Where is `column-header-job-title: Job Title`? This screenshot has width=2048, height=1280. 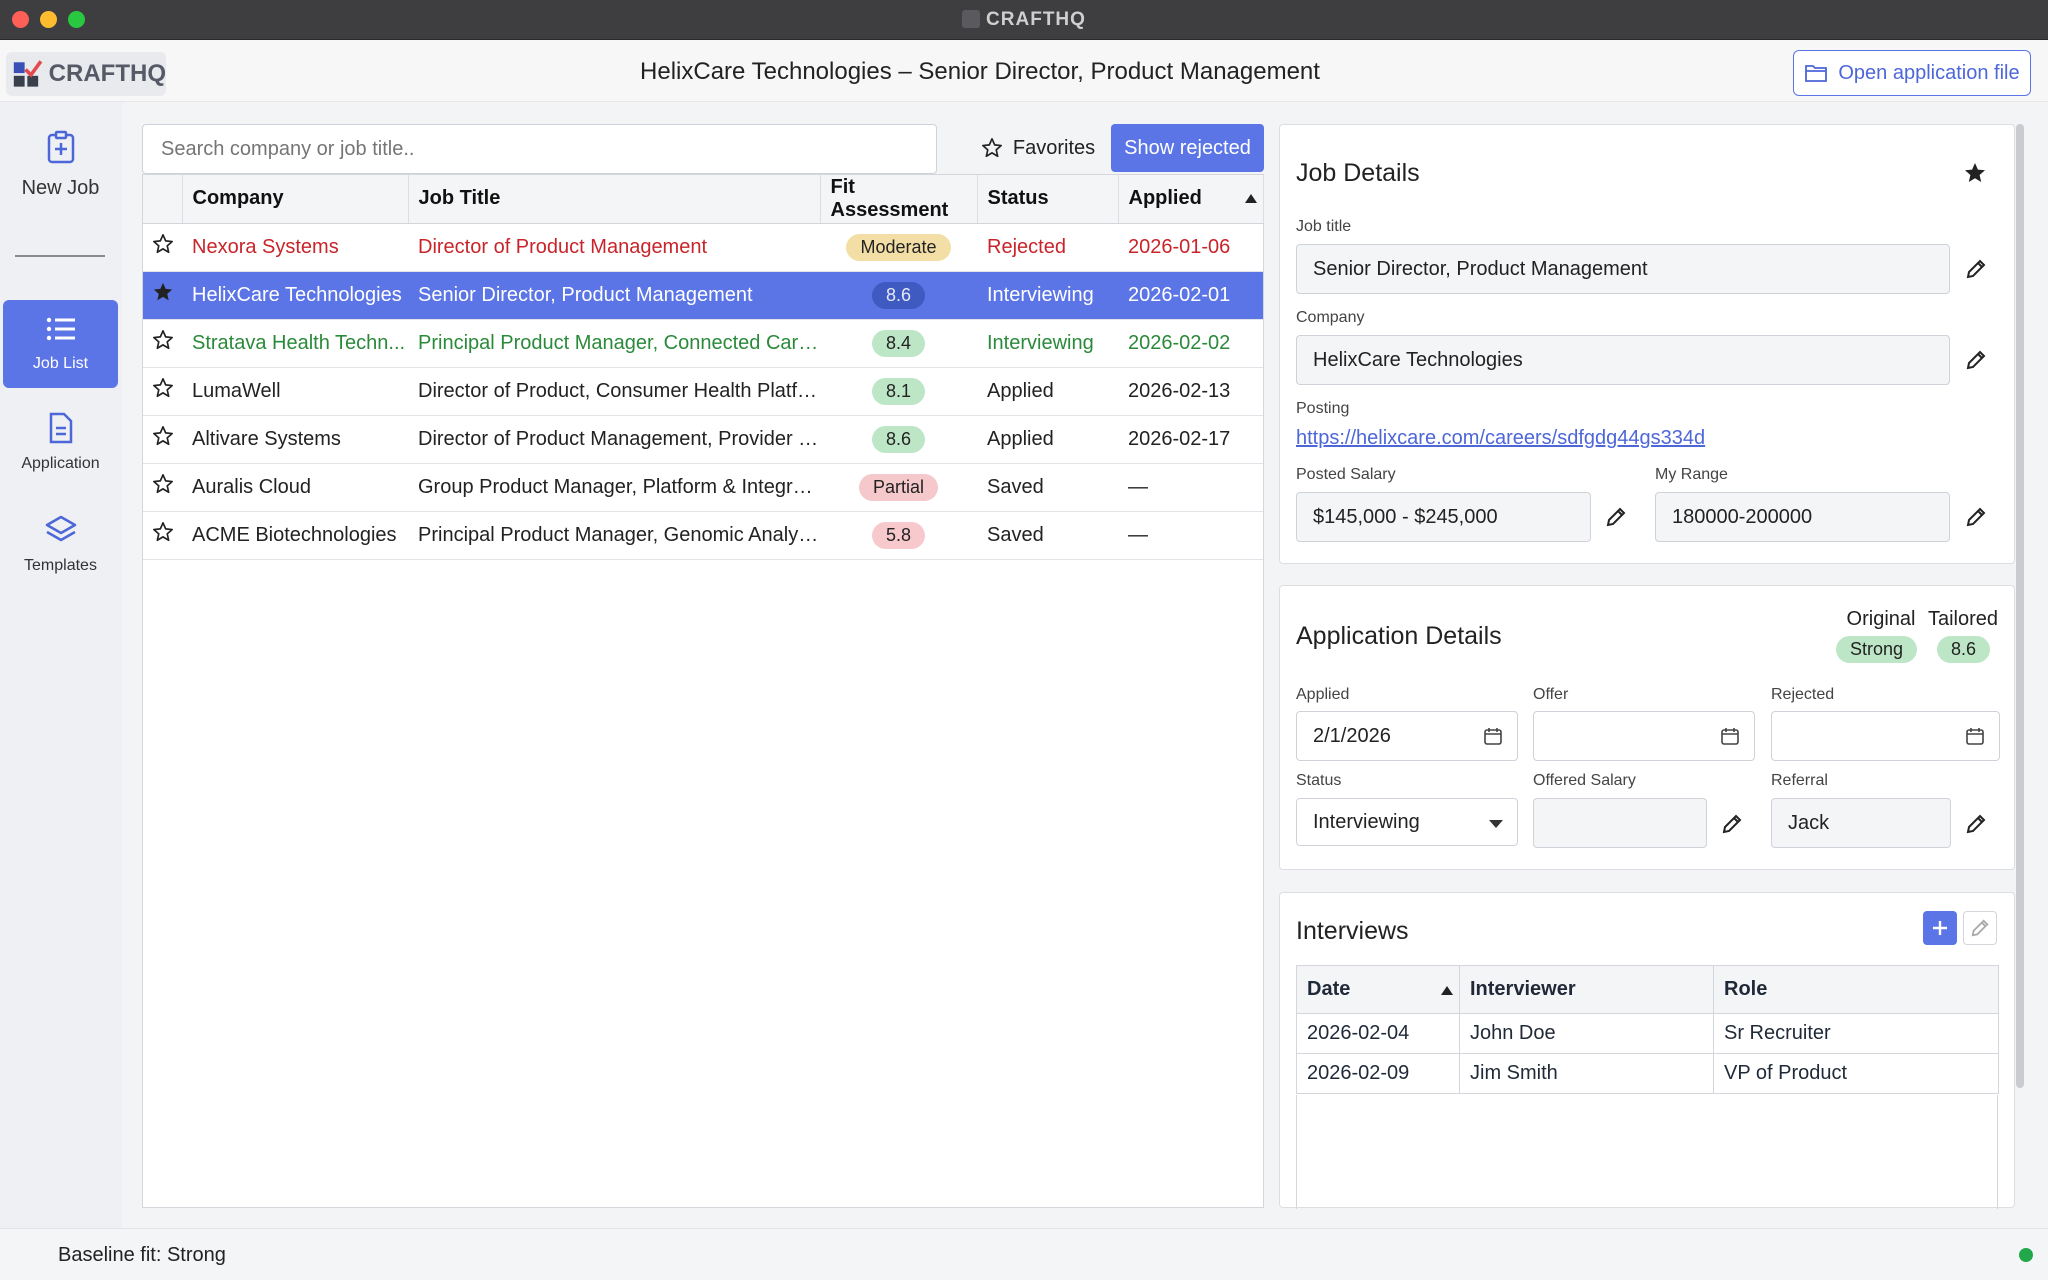
column-header-job-title: Job Title is located at coordinates (614, 199).